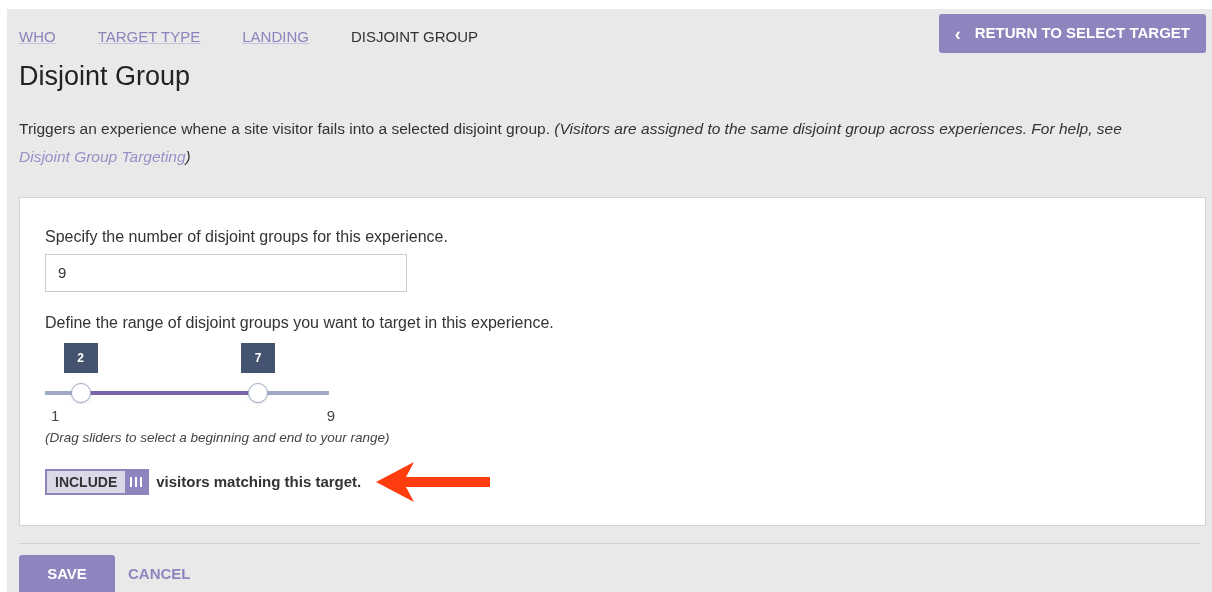 The height and width of the screenshot is (592, 1212). Describe the element at coordinates (37, 37) in the screenshot. I see `breadcrumb-link: WHO` at that location.